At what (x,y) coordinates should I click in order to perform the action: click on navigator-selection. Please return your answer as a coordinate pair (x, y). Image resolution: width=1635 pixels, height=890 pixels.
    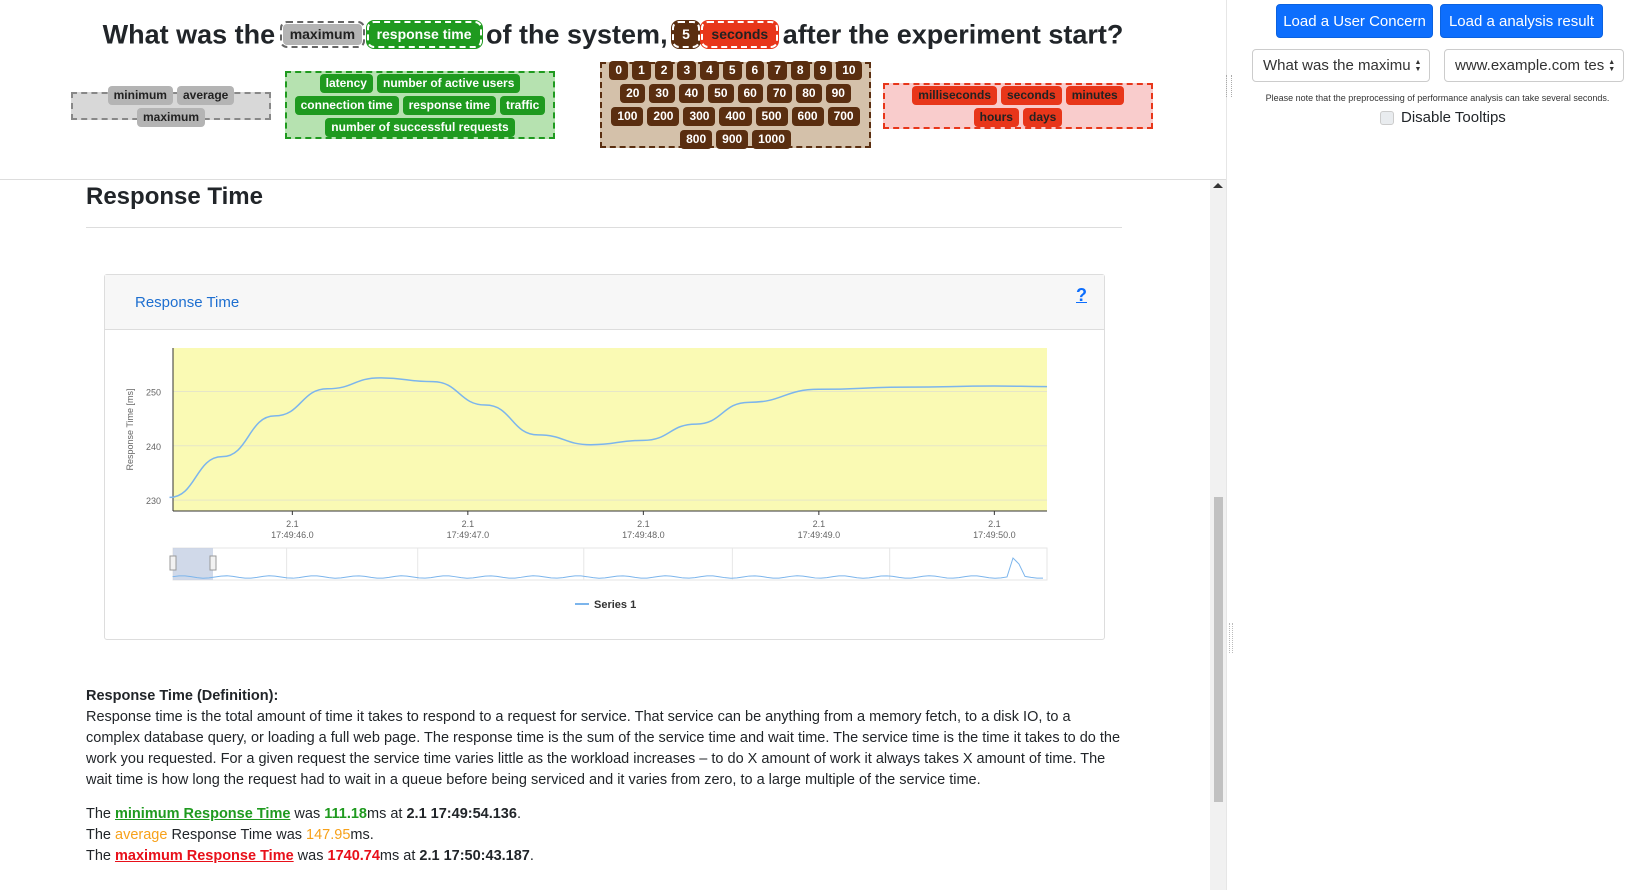
    Looking at the image, I should click on (193, 564).